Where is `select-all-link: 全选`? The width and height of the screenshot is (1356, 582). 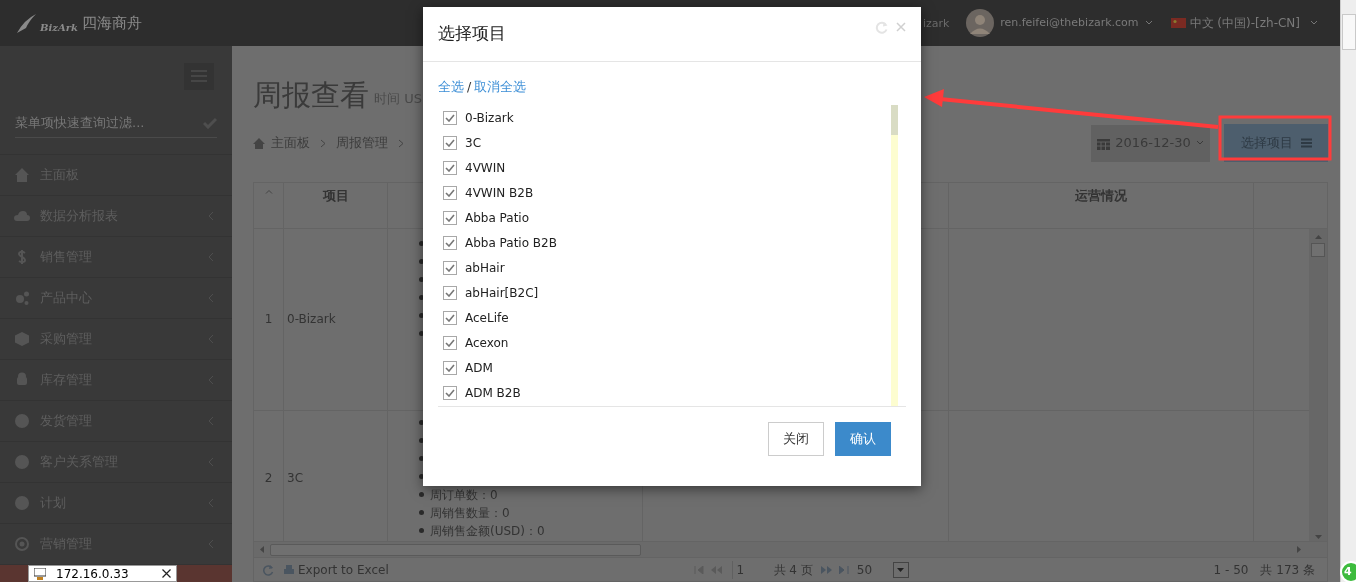 select-all-link: 全选 is located at coordinates (451, 87).